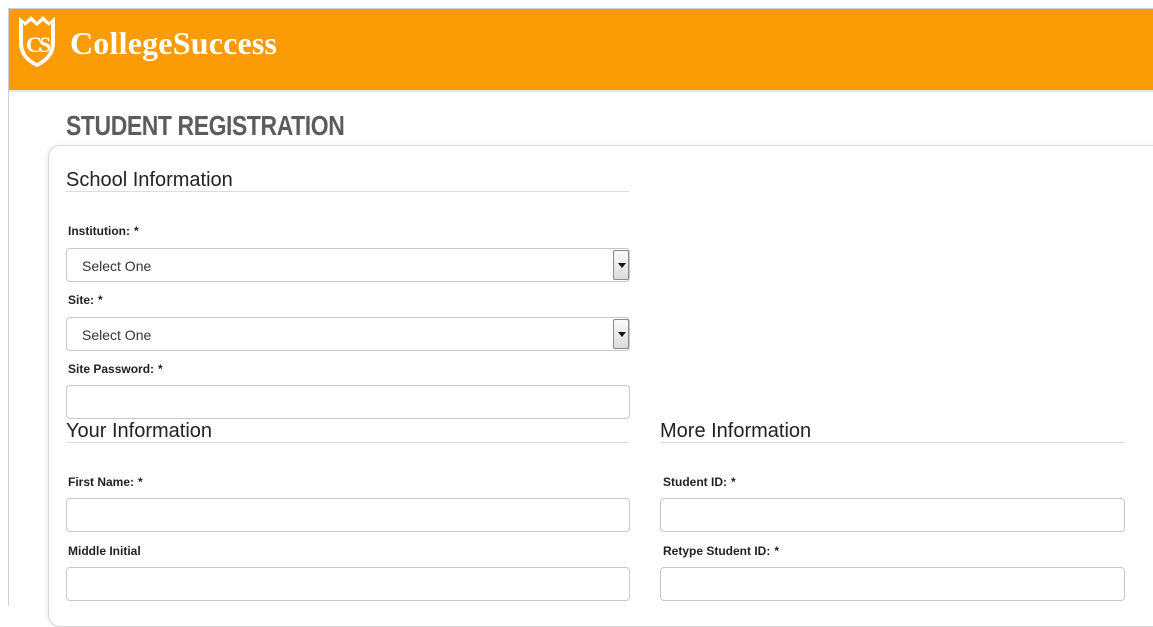 The image size is (1153, 627). I want to click on site-password-label-text: Site Password:, so click(111, 369).